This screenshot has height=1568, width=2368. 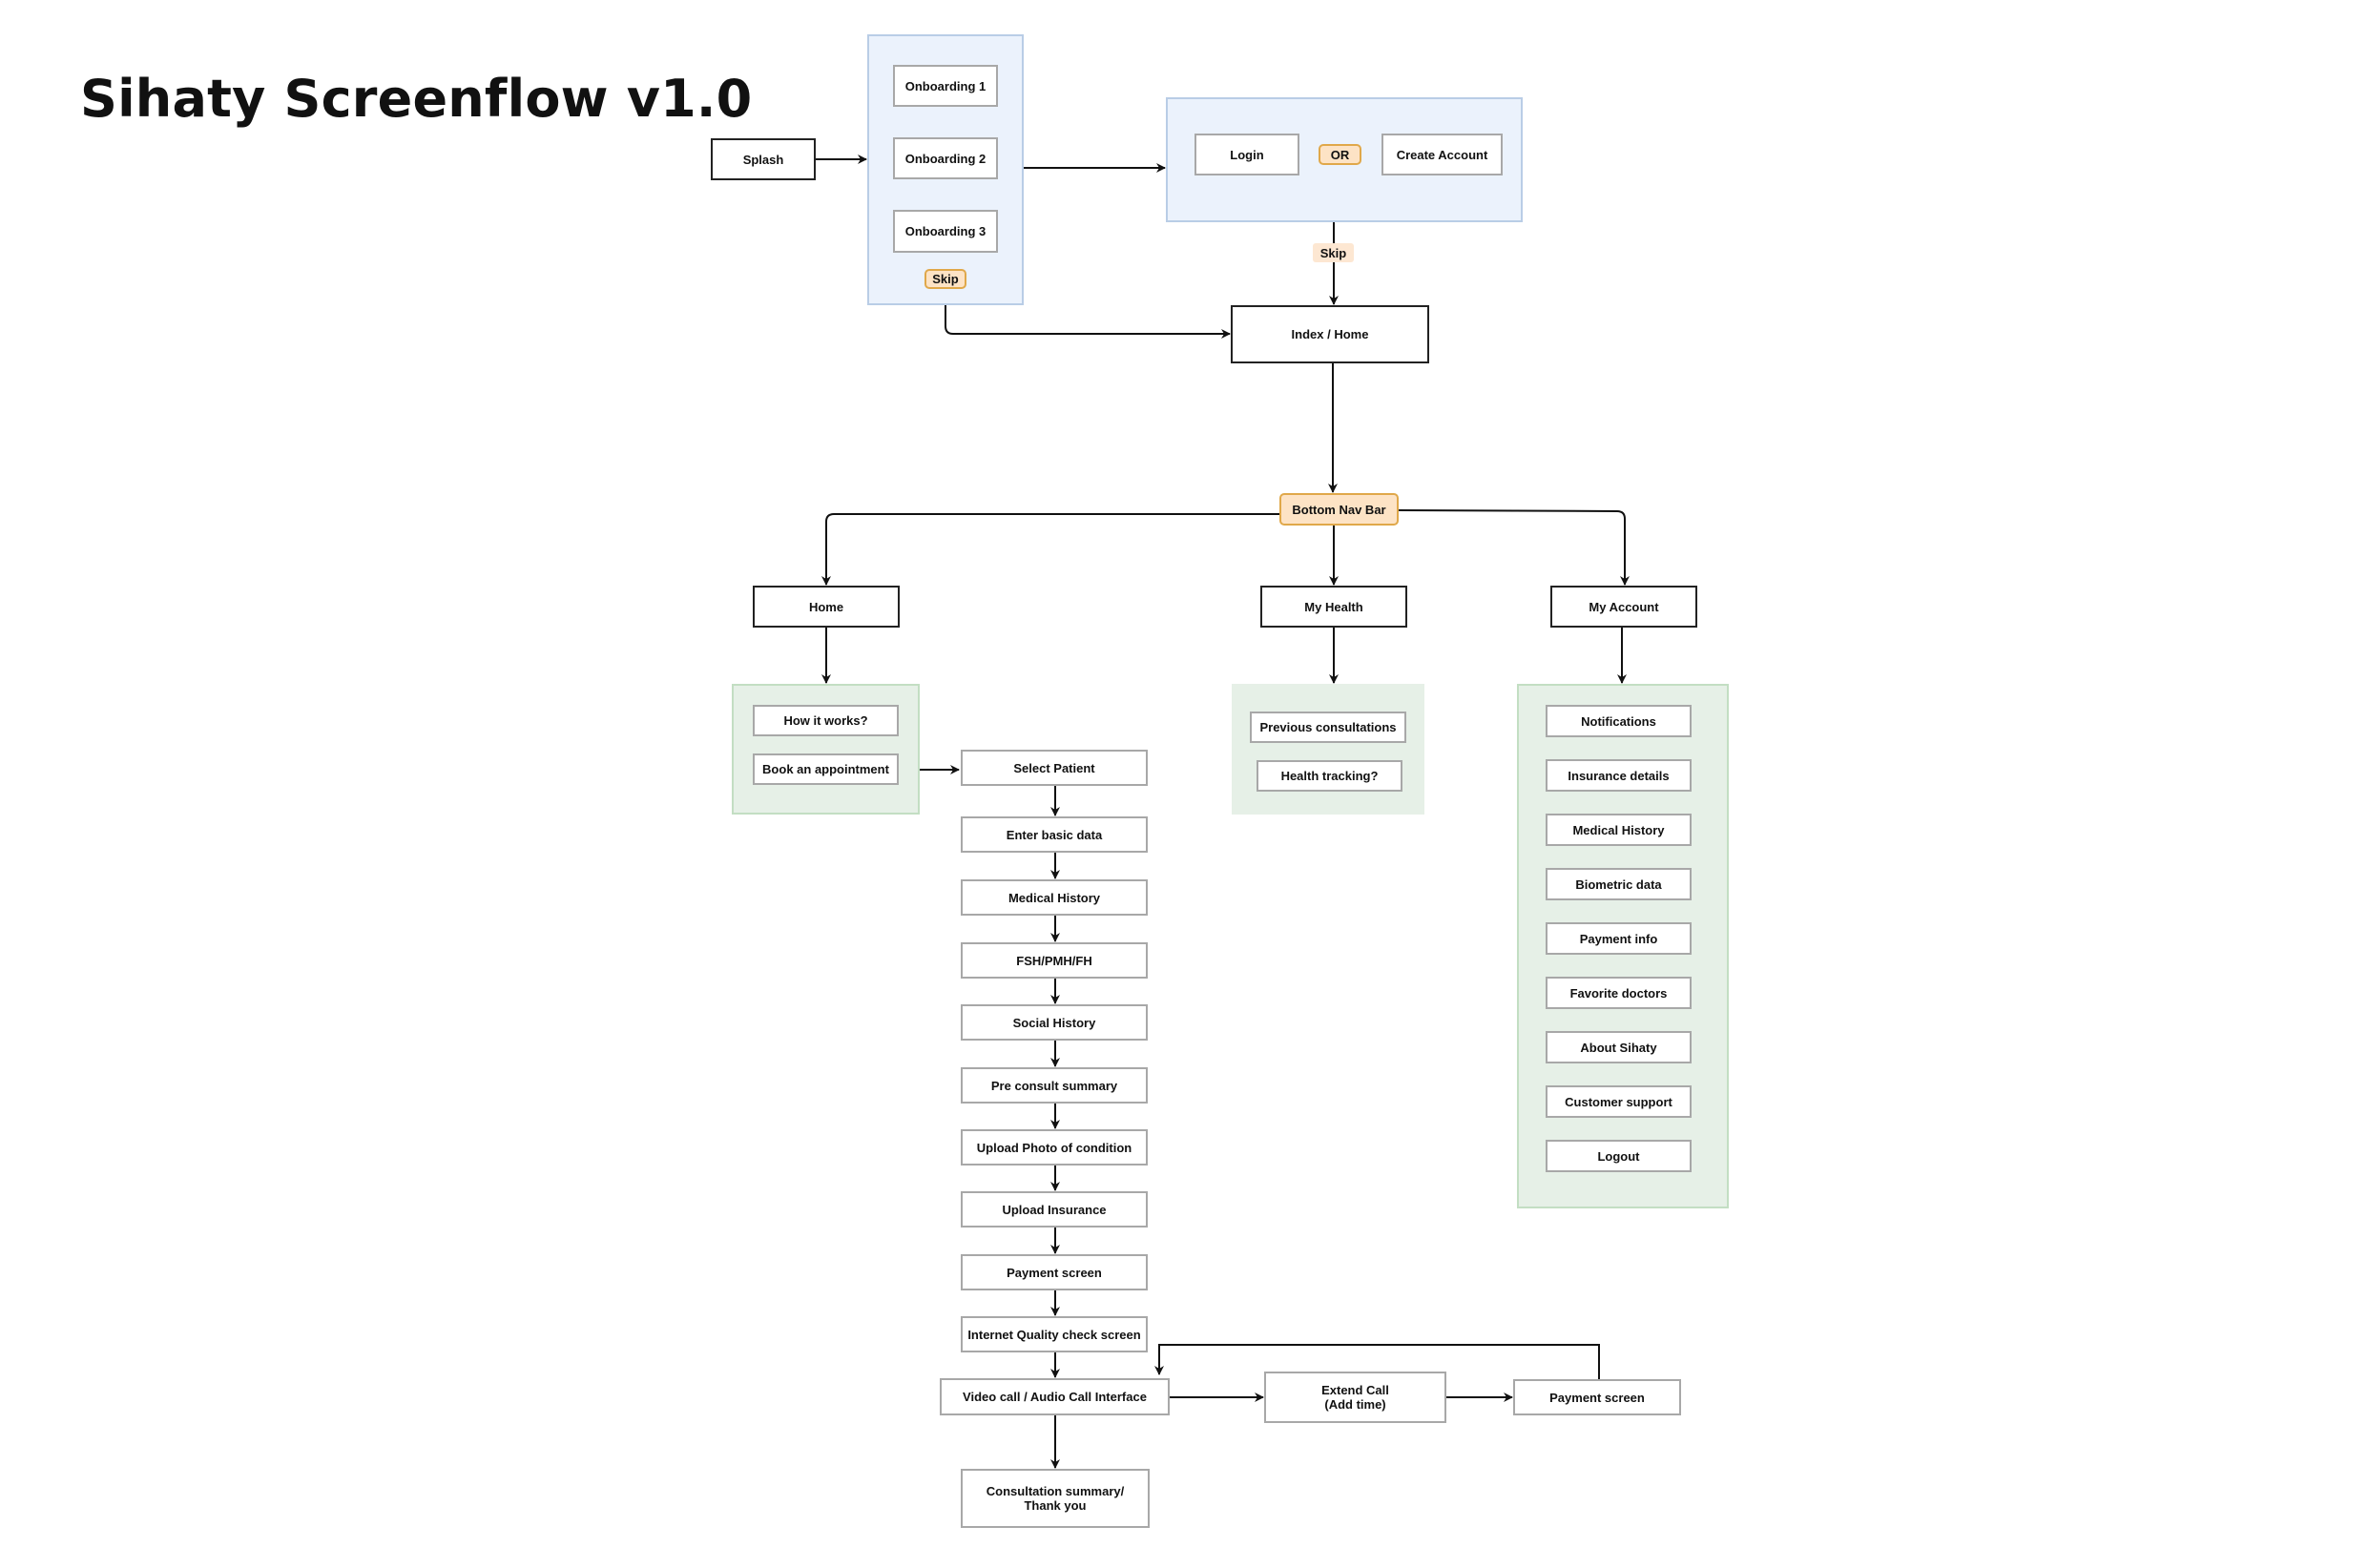 What do you see at coordinates (1054, 898) in the screenshot?
I see `booking-step-node: Medical History` at bounding box center [1054, 898].